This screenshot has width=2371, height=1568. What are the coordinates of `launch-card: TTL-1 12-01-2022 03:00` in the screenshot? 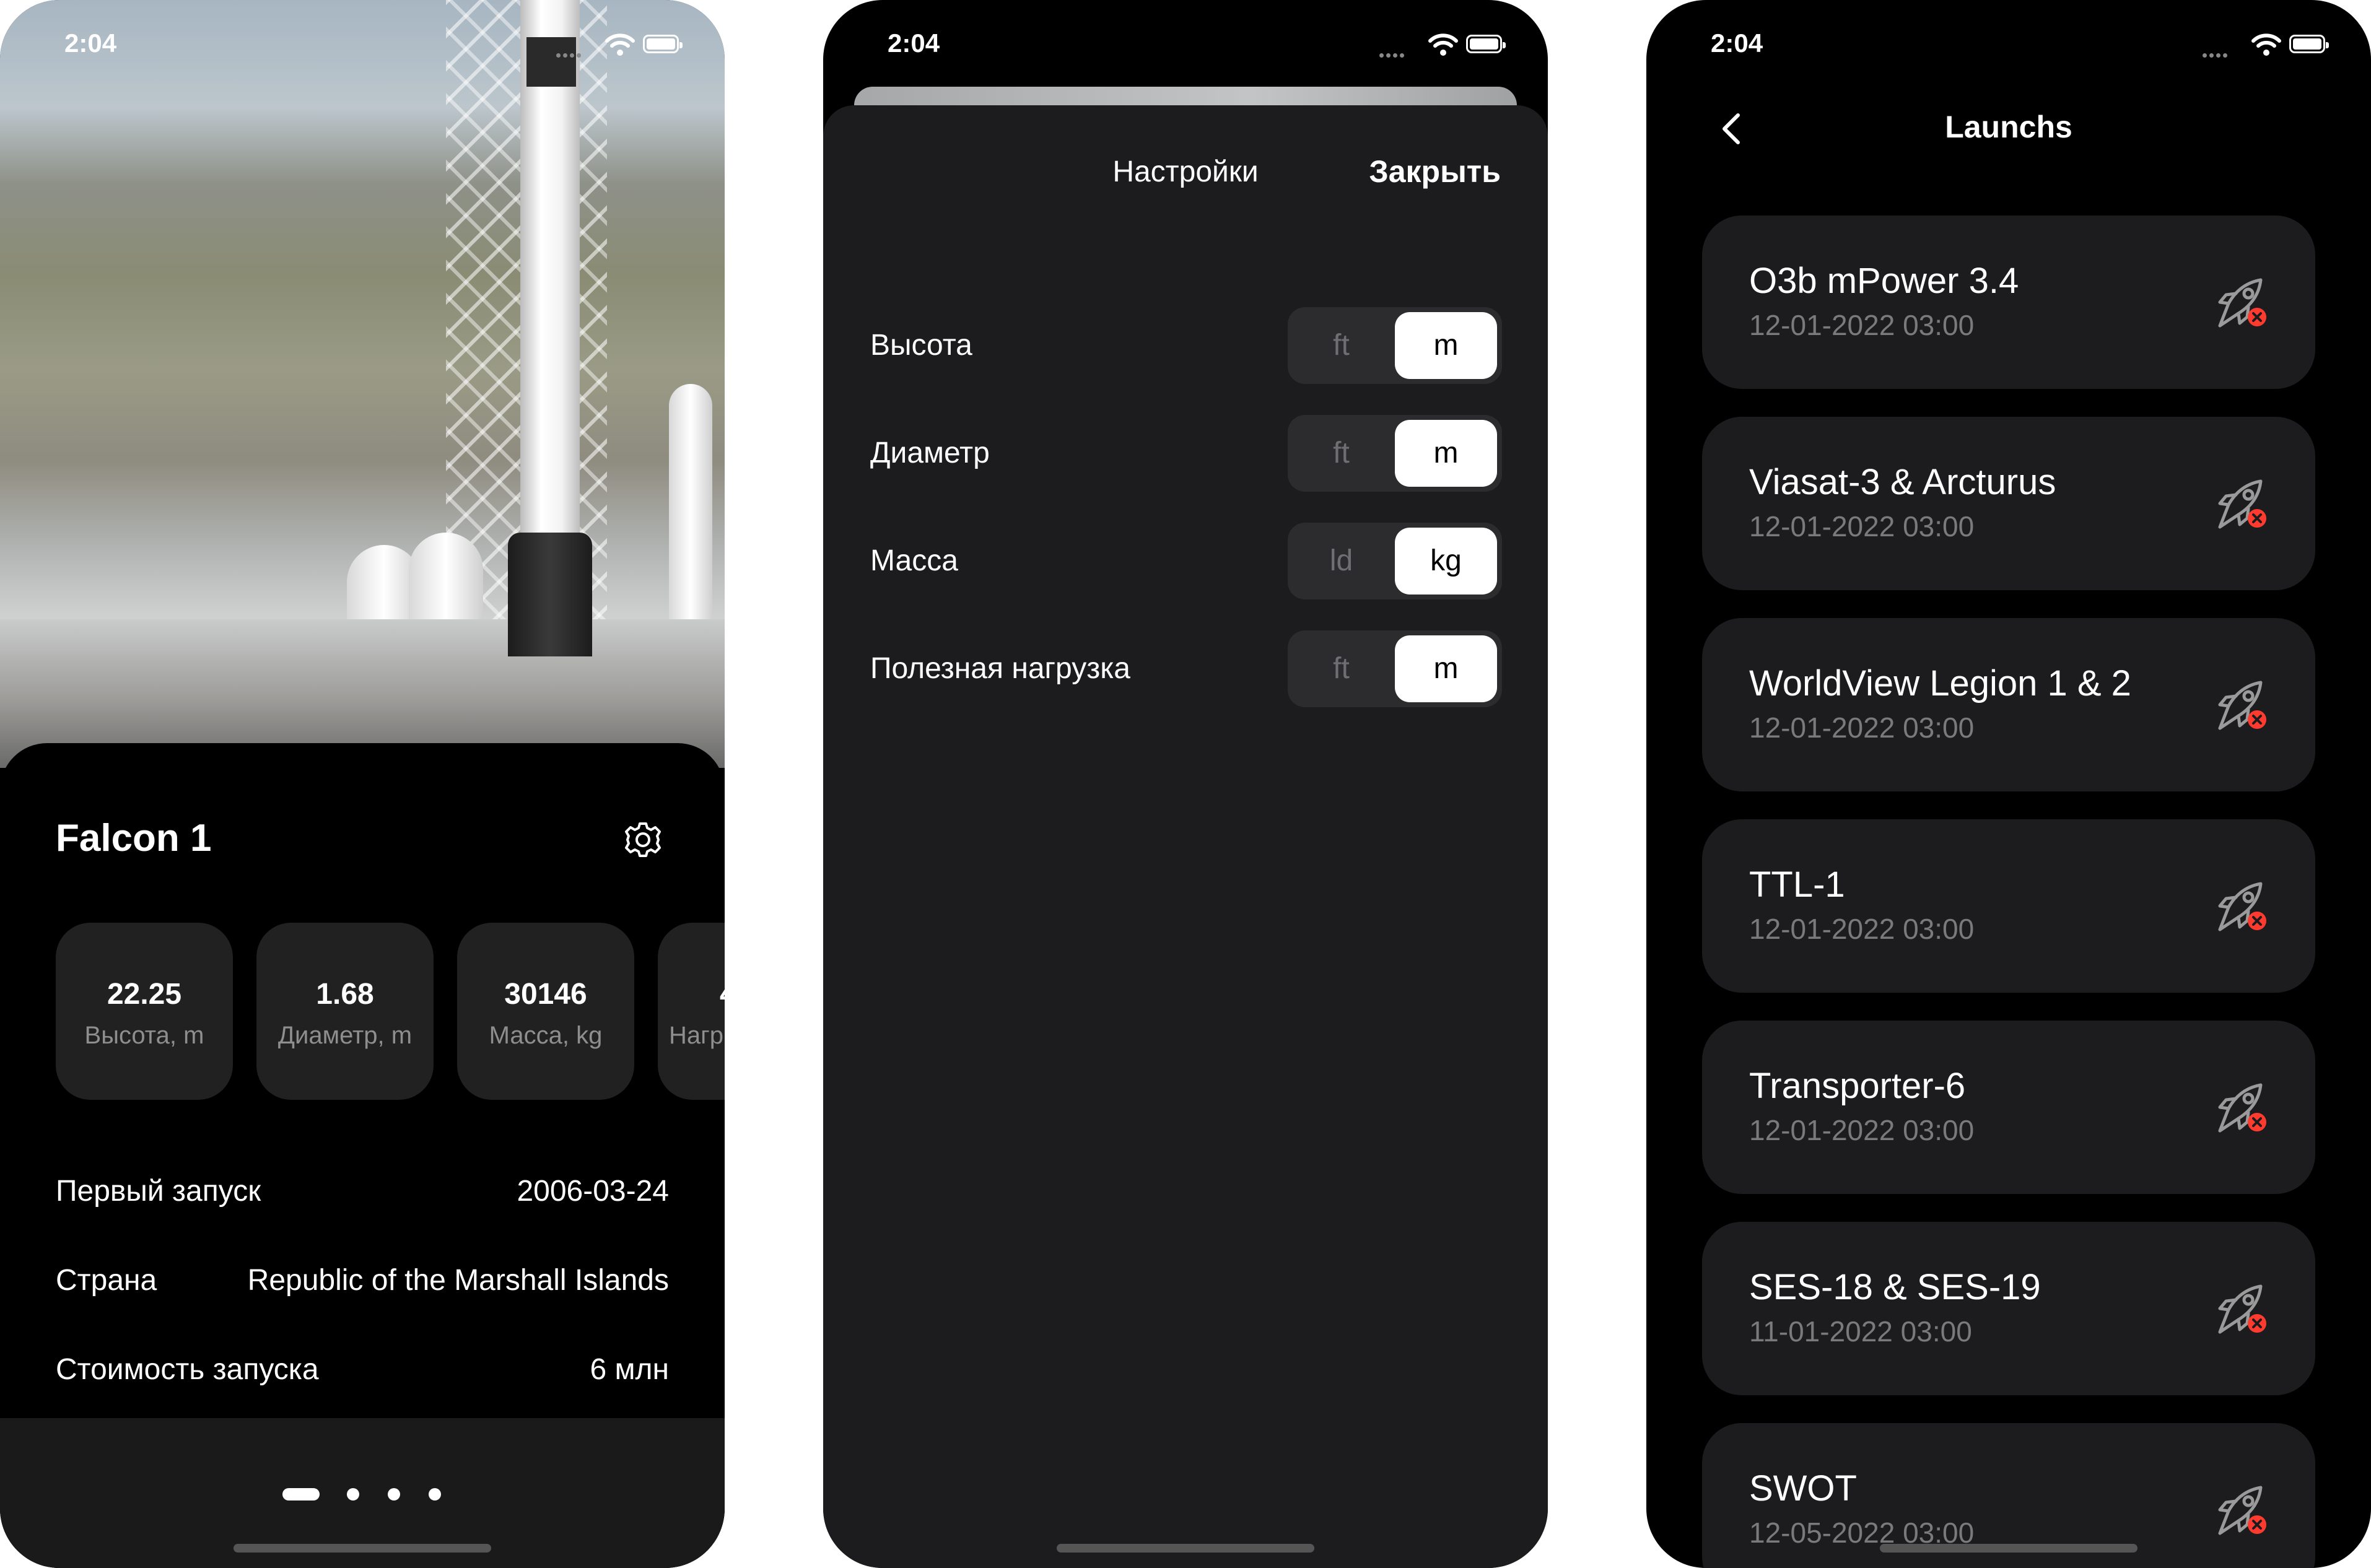 It's located at (2008, 906).